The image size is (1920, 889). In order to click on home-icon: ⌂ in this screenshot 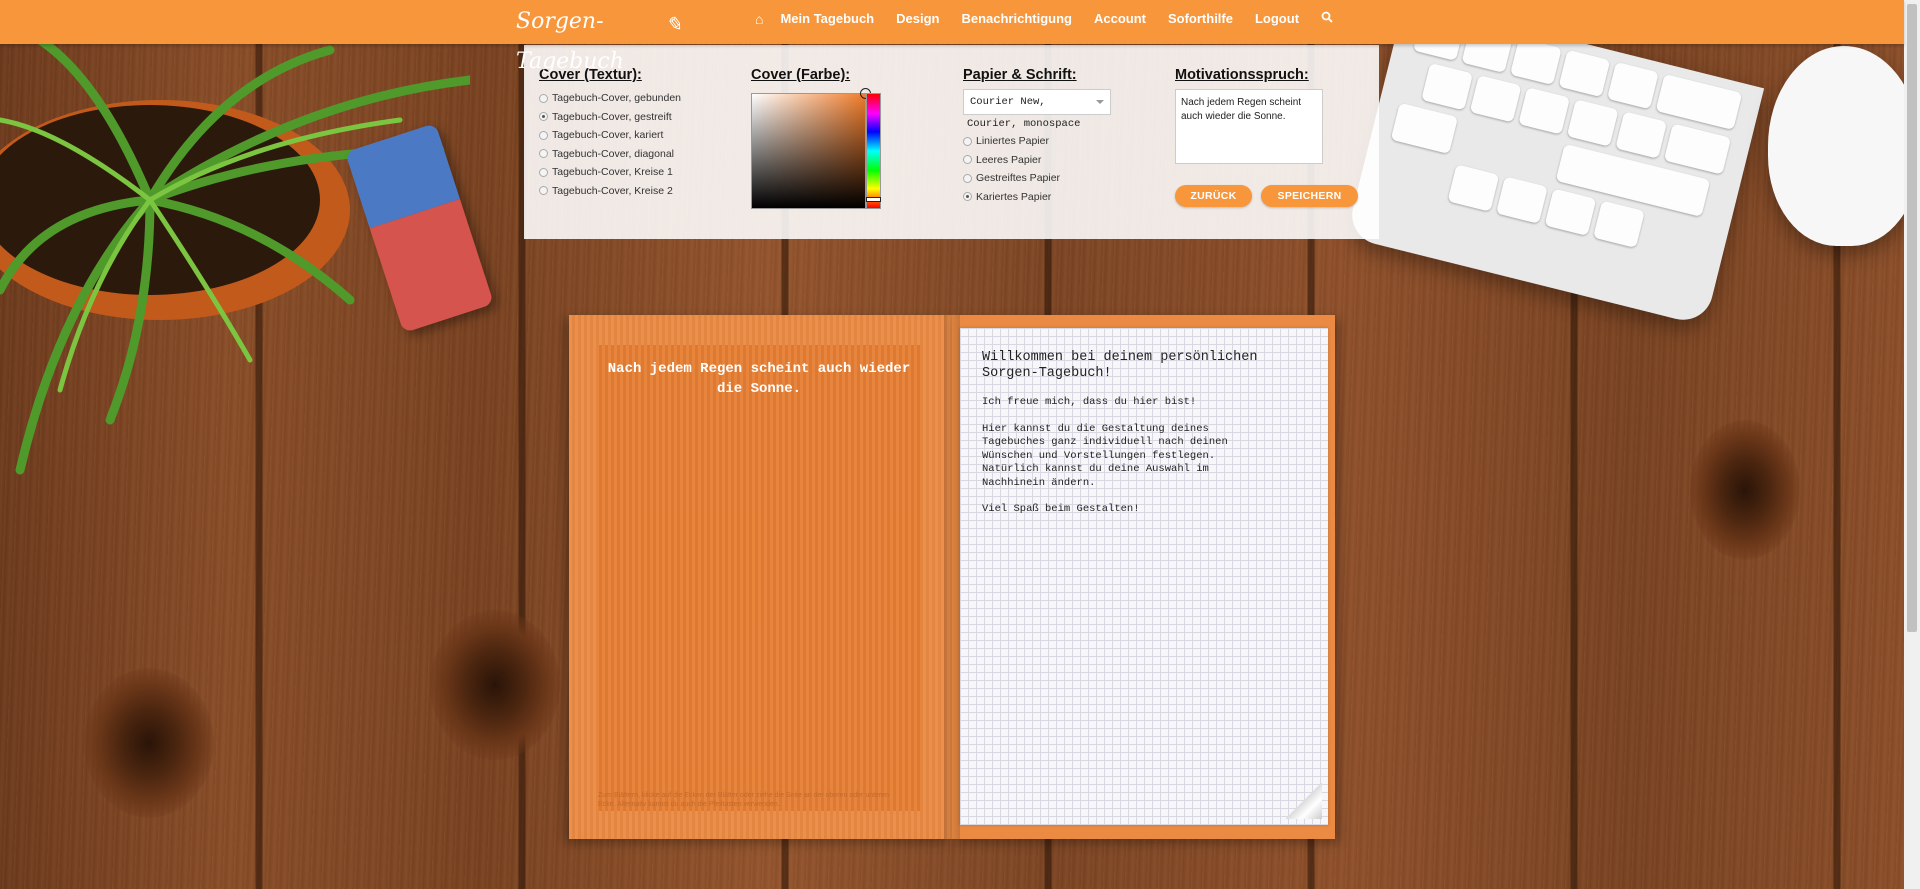, I will do `click(756, 19)`.